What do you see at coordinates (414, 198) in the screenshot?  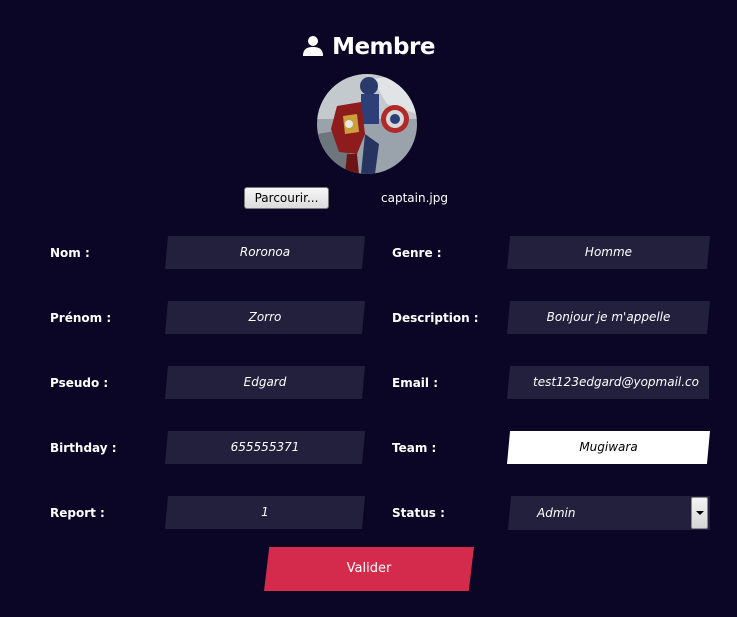 I see `selected-file-name: captain.jpg` at bounding box center [414, 198].